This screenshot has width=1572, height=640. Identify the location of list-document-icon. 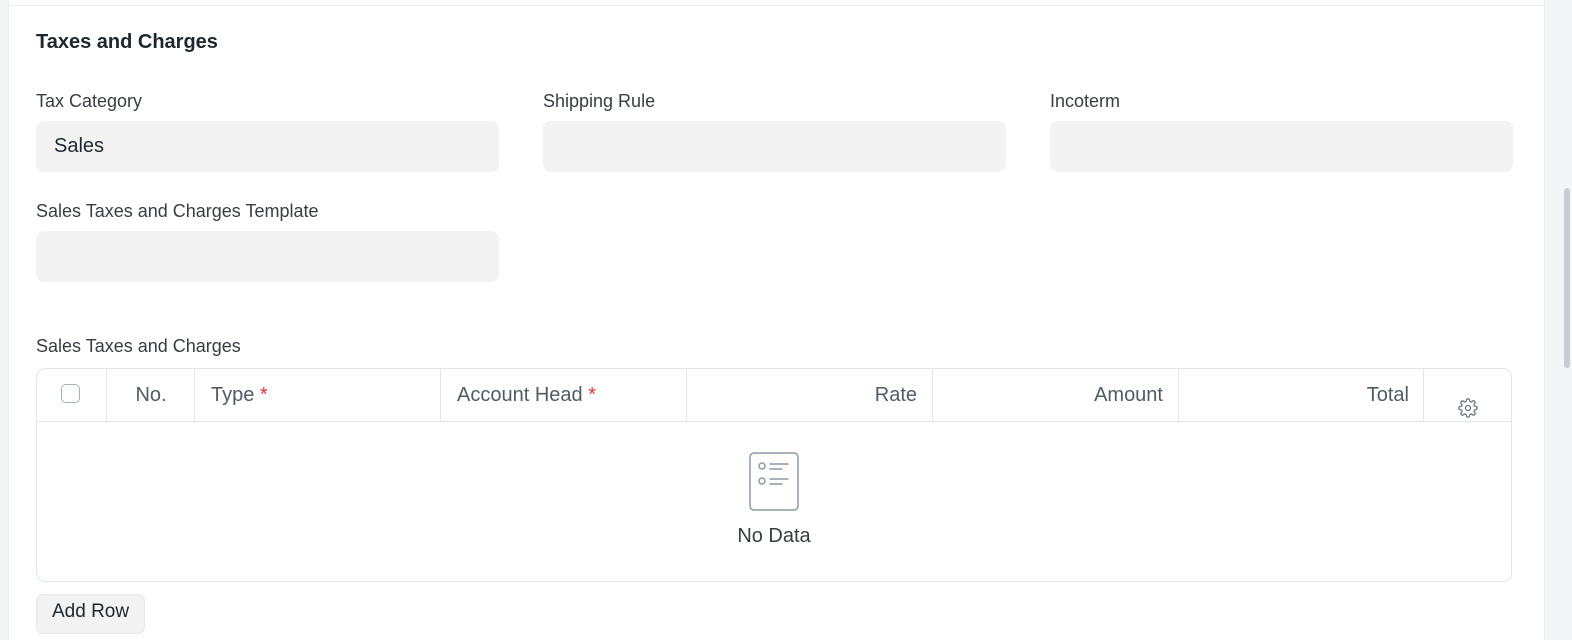
(774, 484).